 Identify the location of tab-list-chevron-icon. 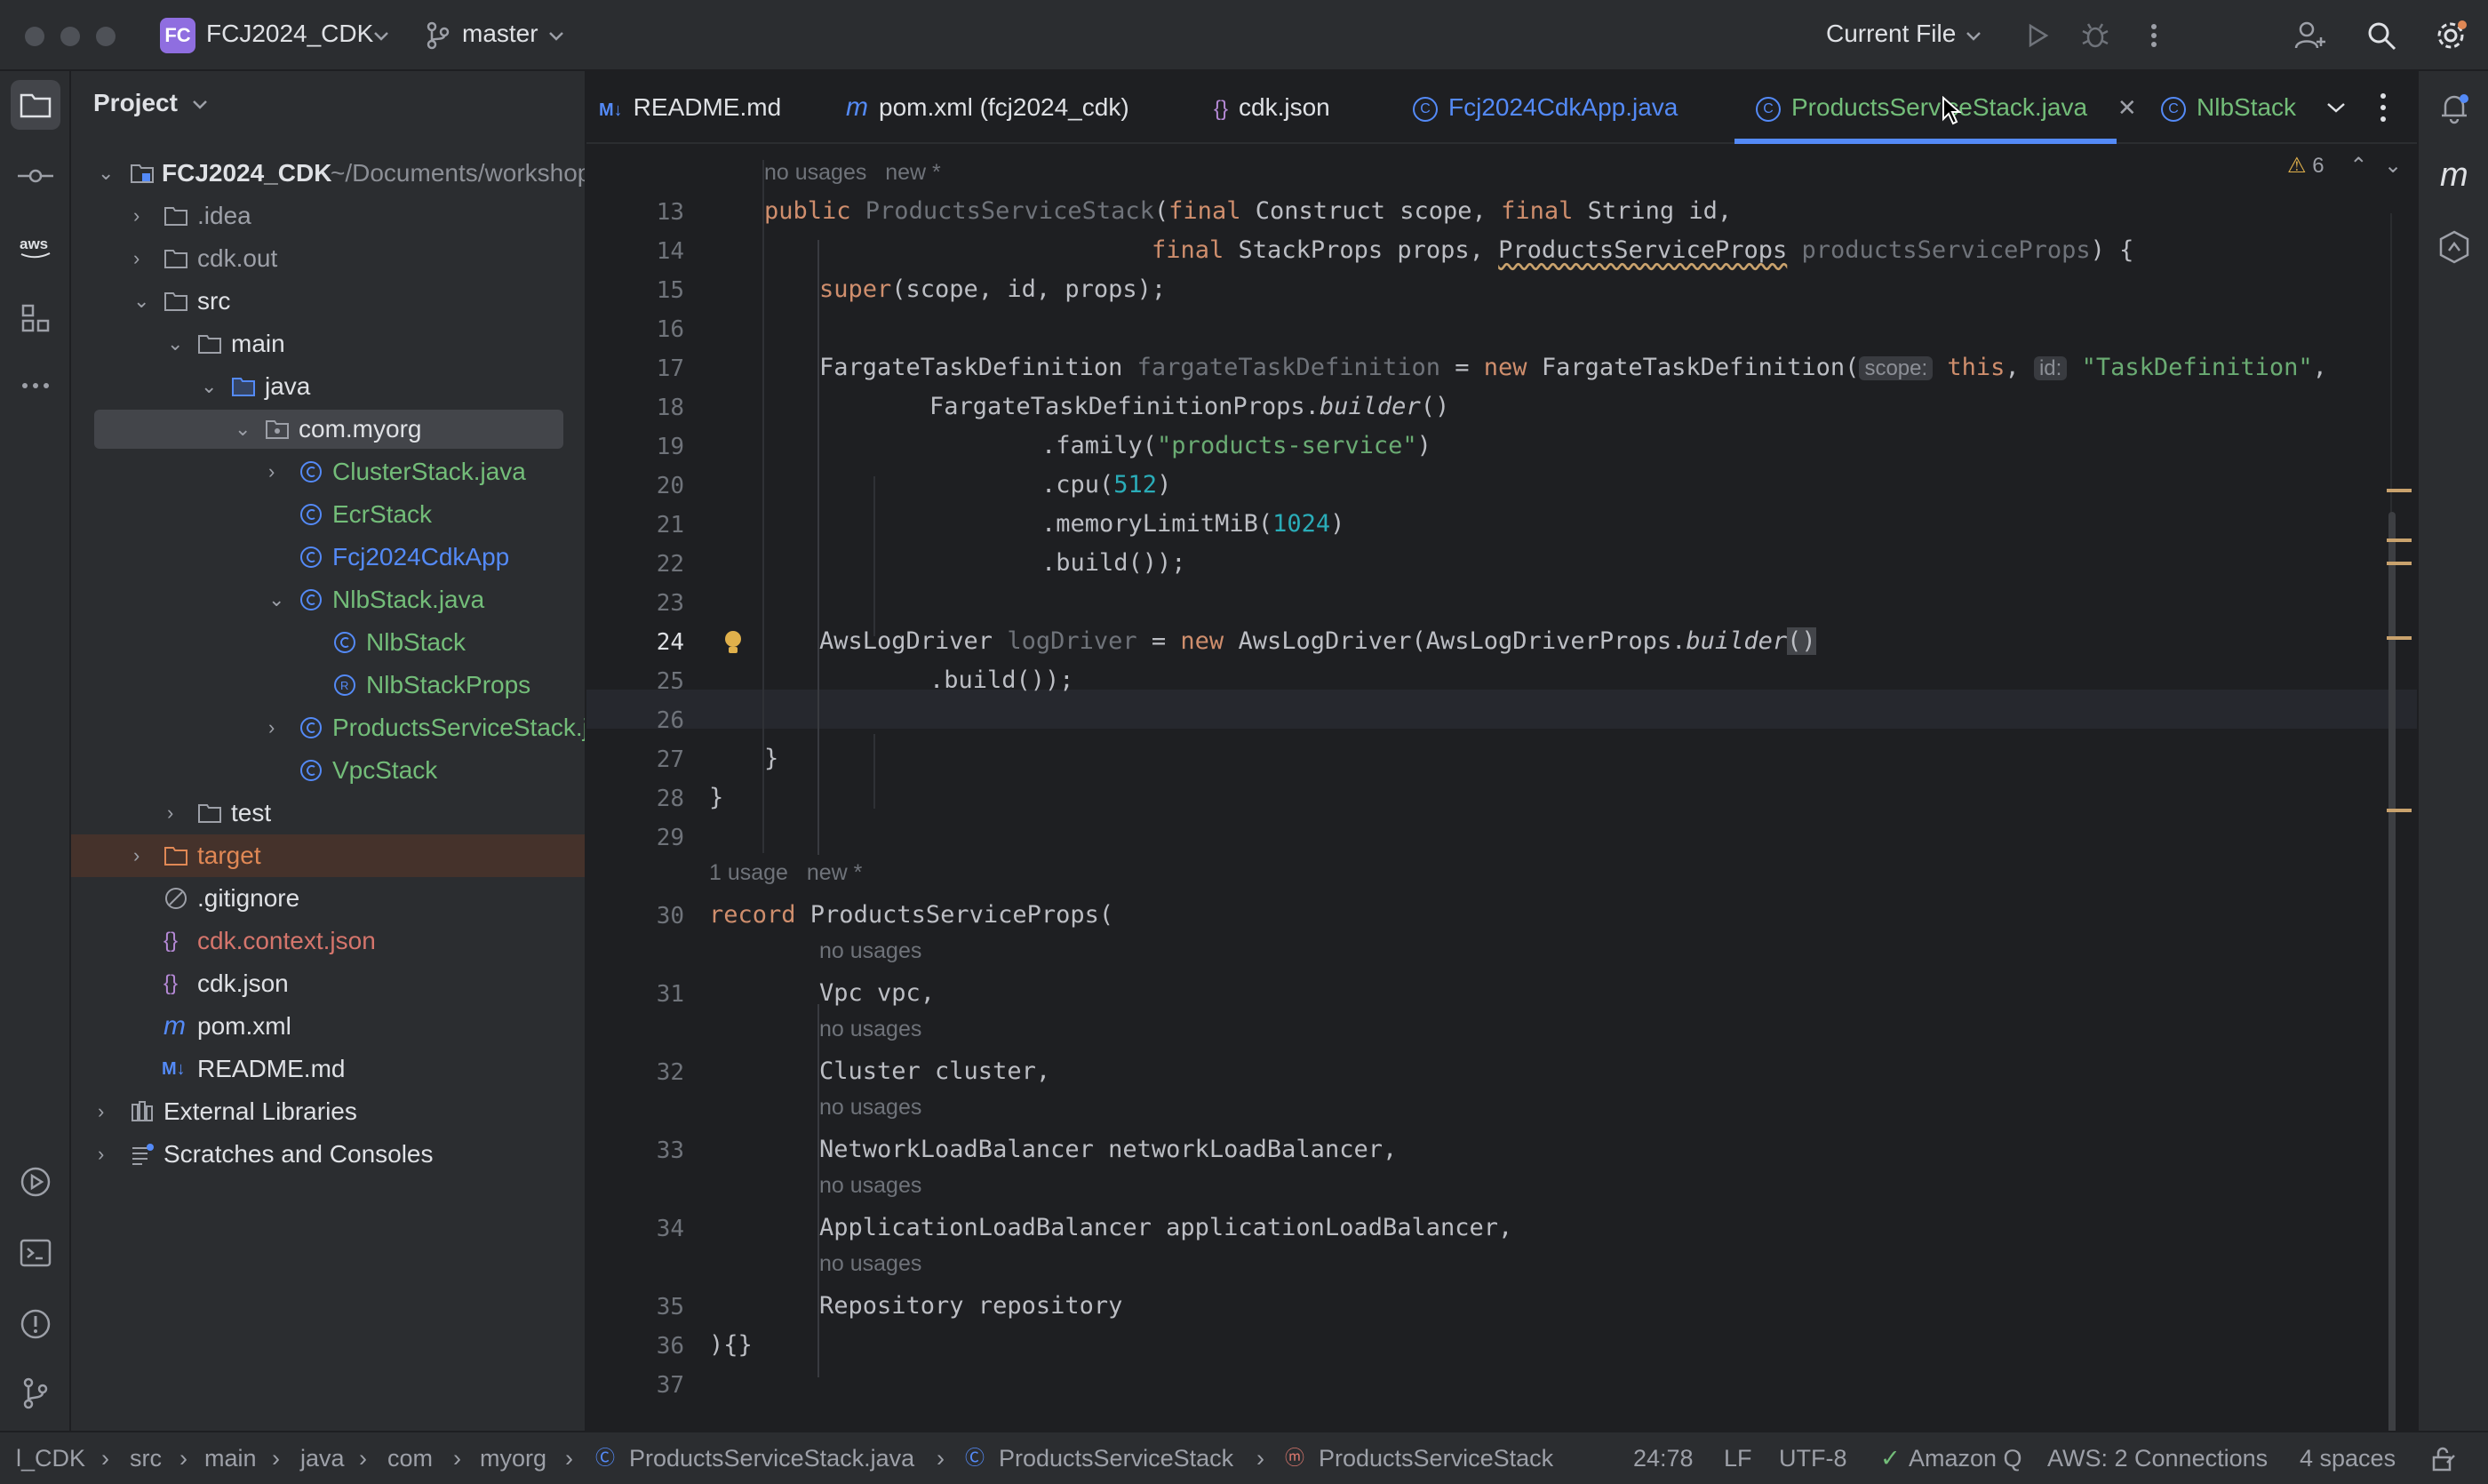
(2336, 107).